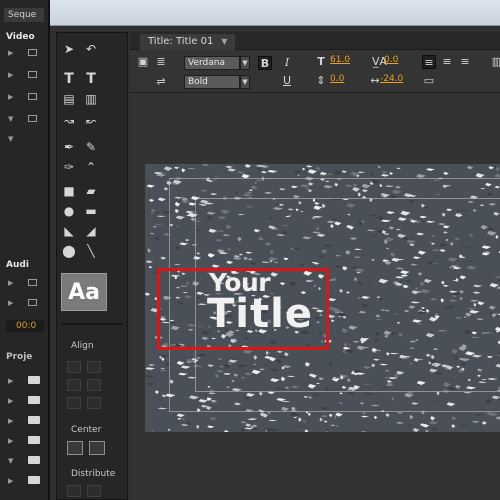  What do you see at coordinates (91, 211) in the screenshot?
I see `rounded-corner-rectangle-tool-icon: ▬` at bounding box center [91, 211].